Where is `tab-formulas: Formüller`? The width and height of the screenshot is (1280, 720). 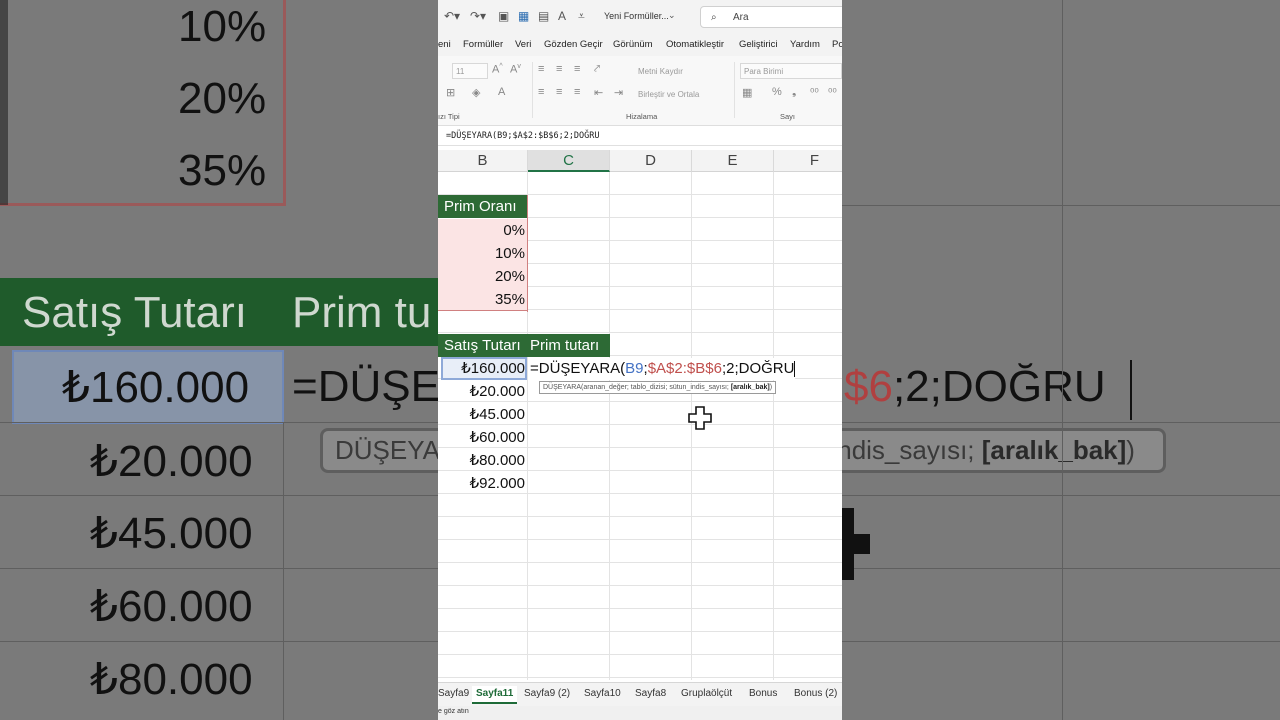 tab-formulas: Formüller is located at coordinates (483, 44).